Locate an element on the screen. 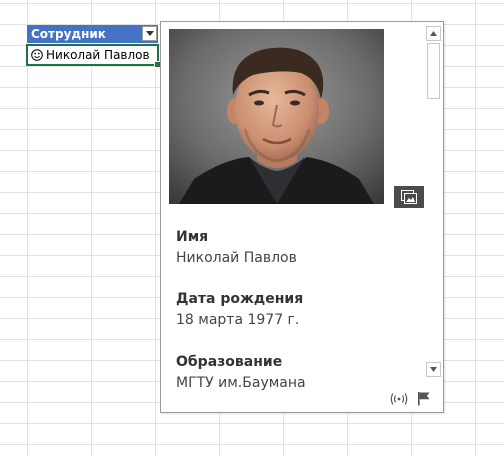  field-value-birthdate: 18 марта 1977 г. is located at coordinates (238, 320).